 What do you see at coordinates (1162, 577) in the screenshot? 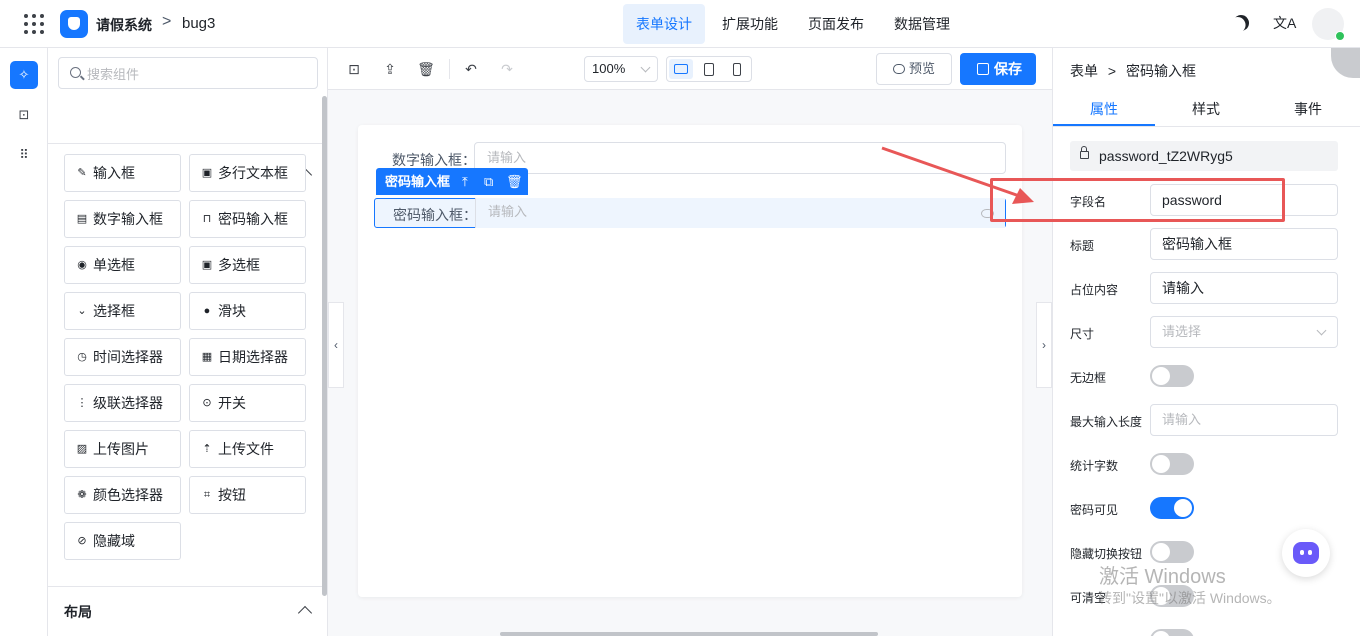
I see `windows-watermark: 激活 Windows` at bounding box center [1162, 577].